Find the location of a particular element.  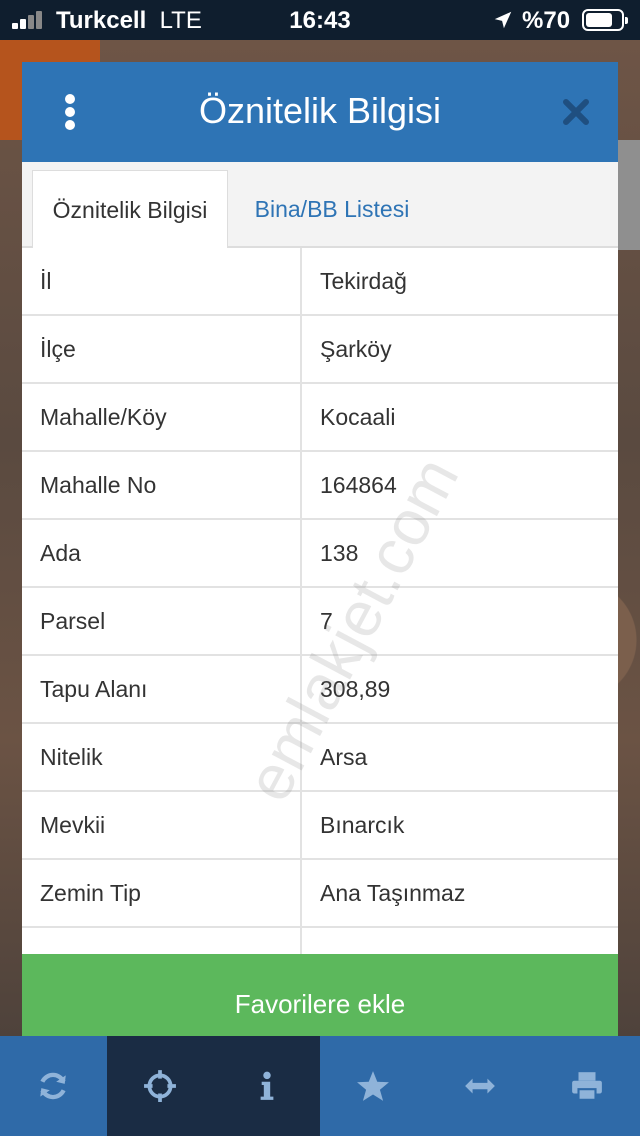

table-row: Ada 138 is located at coordinates (320, 554).